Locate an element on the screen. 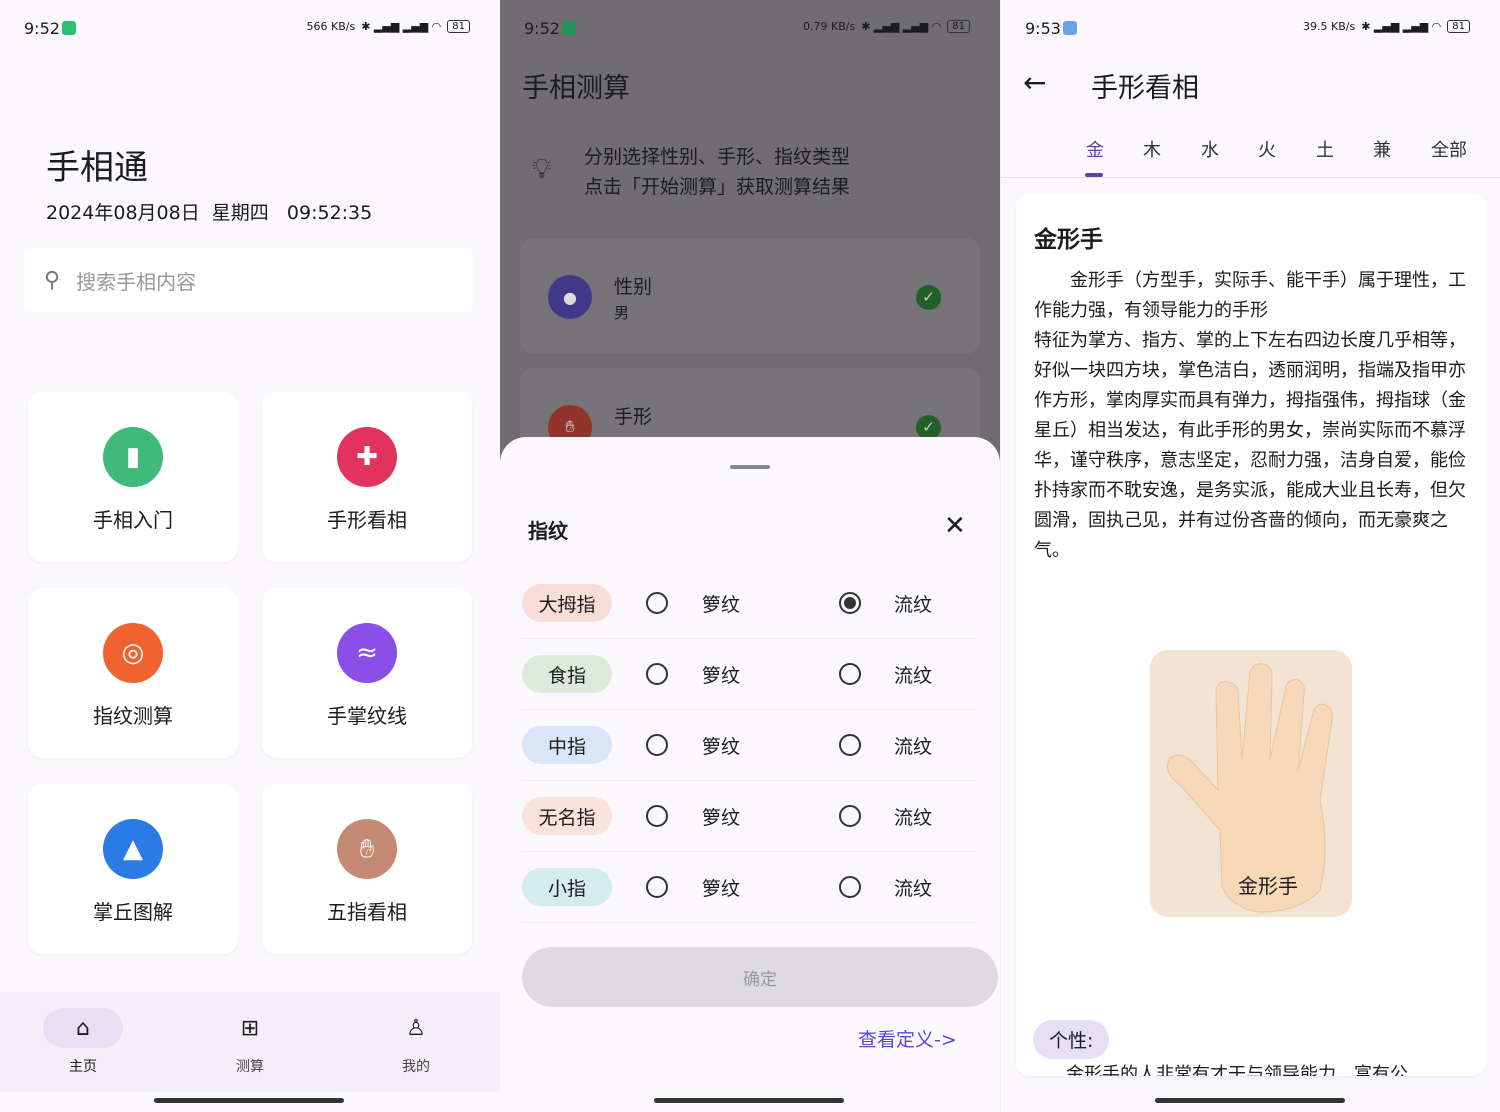 This screenshot has height=1112, width=1500. back-arrow-icon: ← is located at coordinates (1034, 82).